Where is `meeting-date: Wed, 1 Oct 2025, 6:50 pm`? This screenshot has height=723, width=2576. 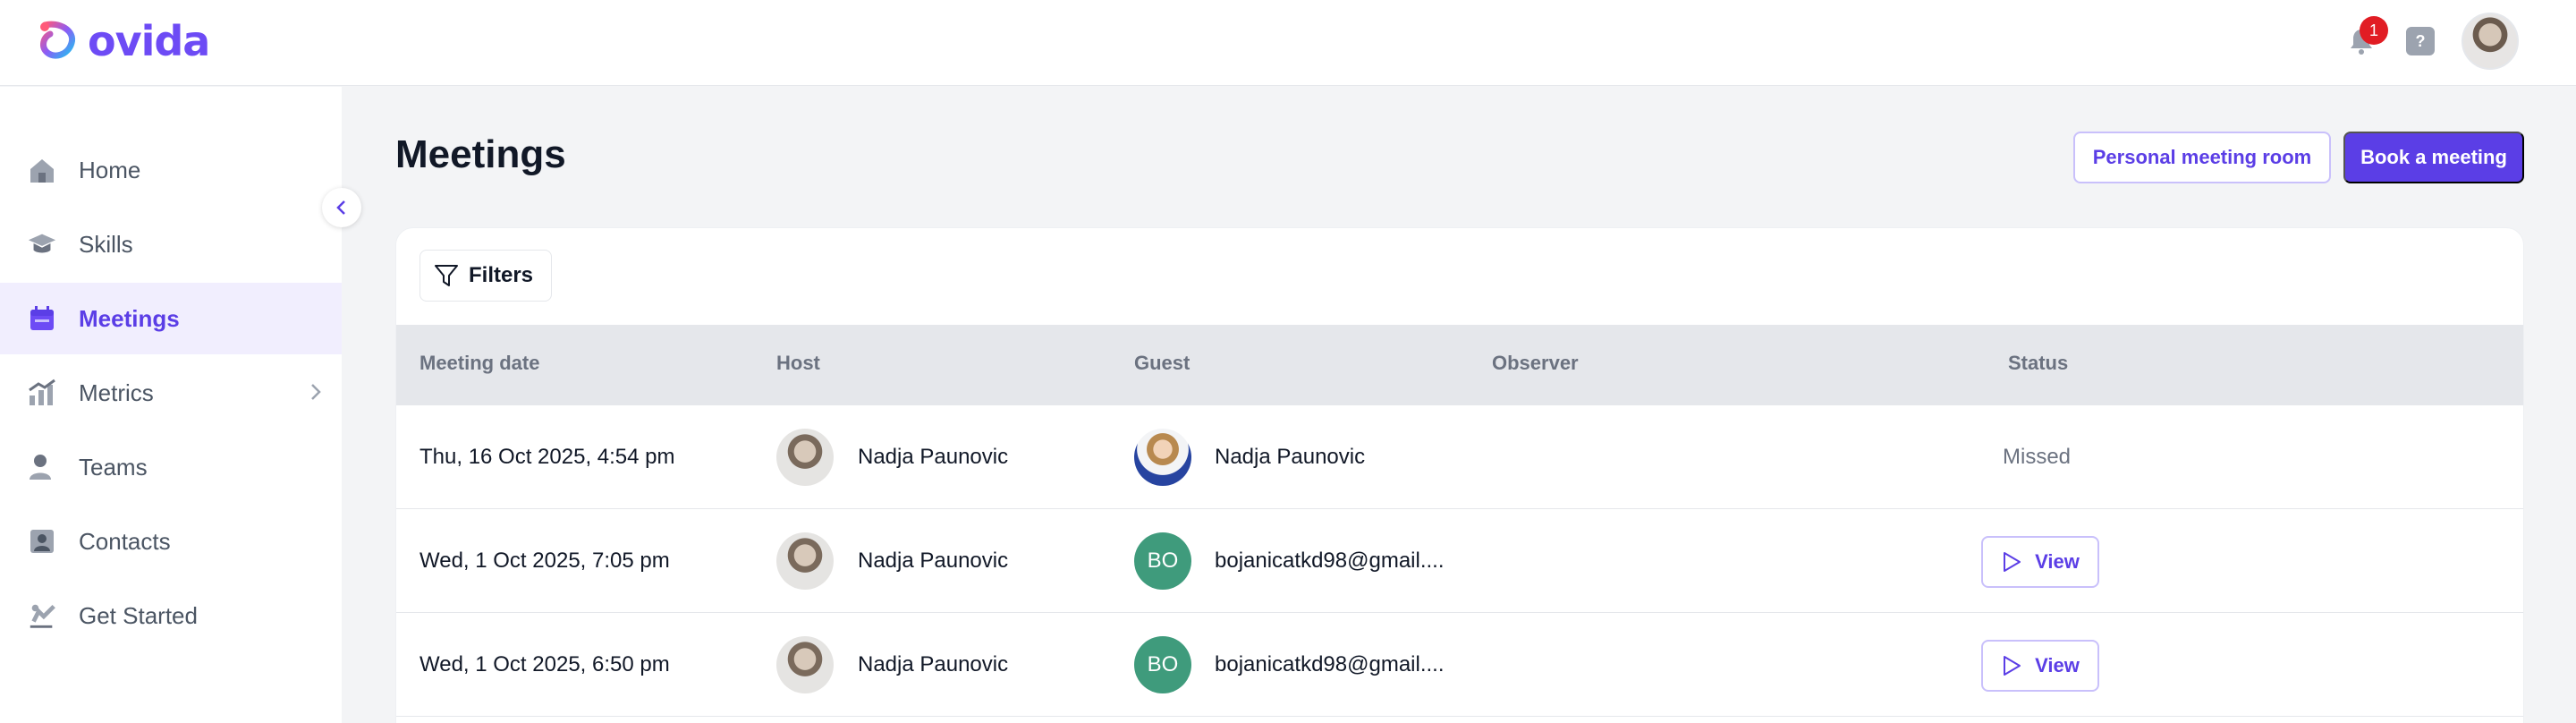
meeting-date: Wed, 1 Oct 2025, 6:50 pm is located at coordinates (544, 664).